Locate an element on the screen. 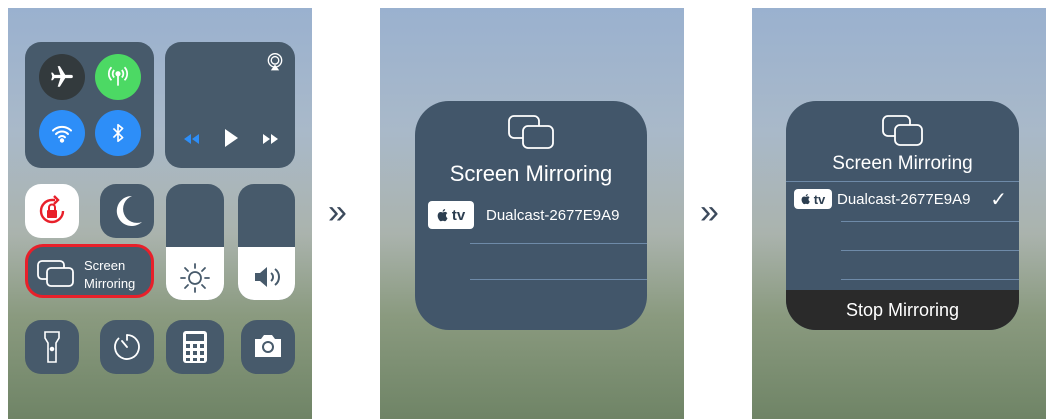 This screenshot has width=1046, height=419. moon-icon is located at coordinates (129, 210).